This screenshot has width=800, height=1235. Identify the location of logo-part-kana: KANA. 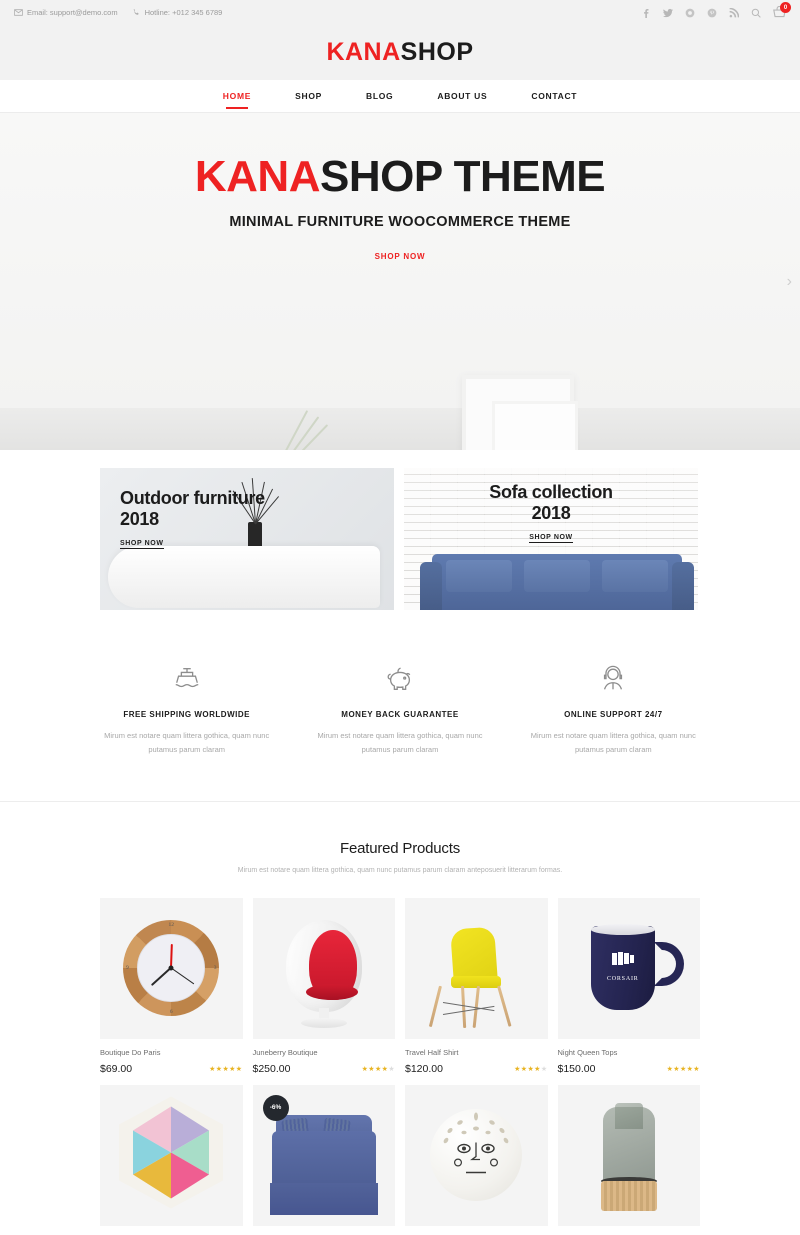
(363, 52).